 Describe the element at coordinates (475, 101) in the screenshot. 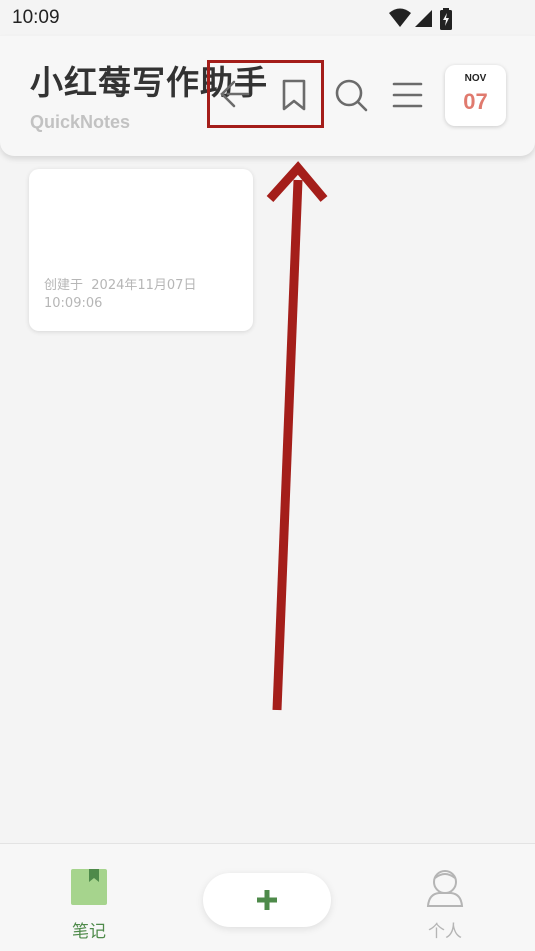

I see `date-day: 07` at that location.